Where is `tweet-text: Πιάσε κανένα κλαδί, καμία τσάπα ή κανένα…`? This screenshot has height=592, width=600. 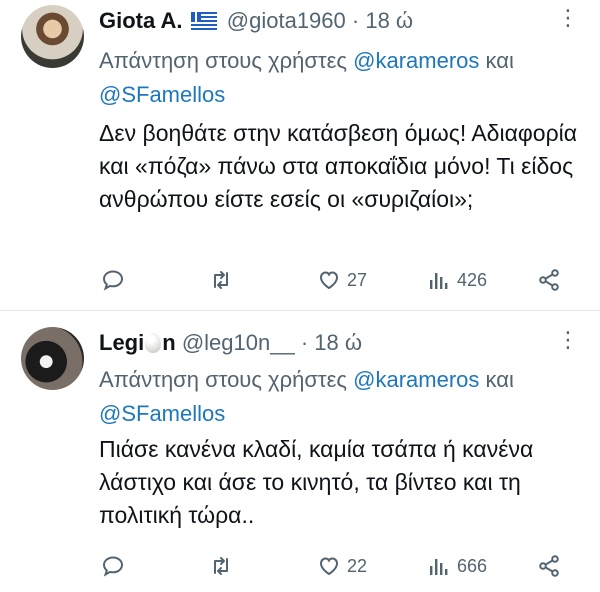 tweet-text: Πιάσε κανένα κλαδί, καμία τσάπα ή κανένα… is located at coordinates (316, 482).